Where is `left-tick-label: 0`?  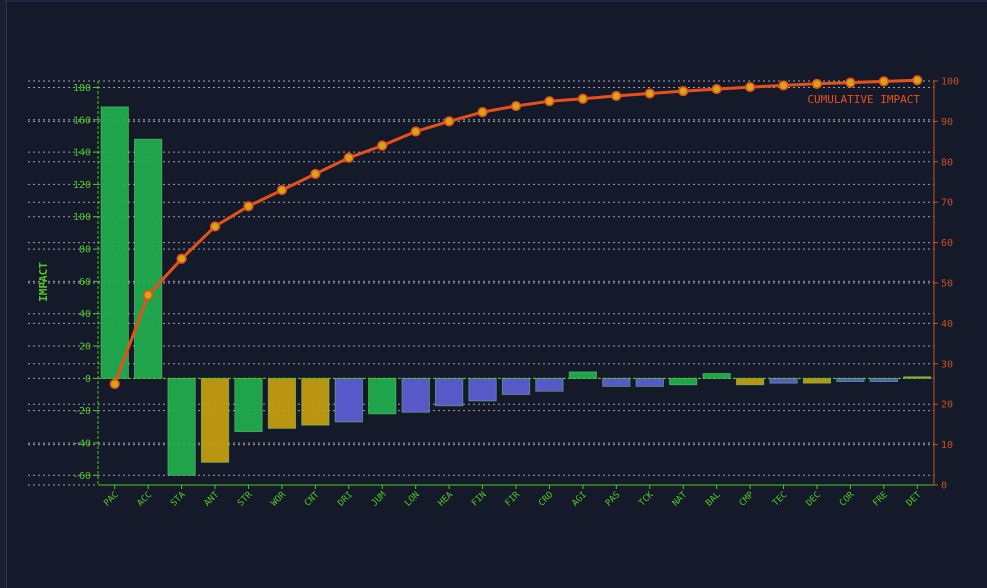 left-tick-label: 0 is located at coordinates (88, 379).